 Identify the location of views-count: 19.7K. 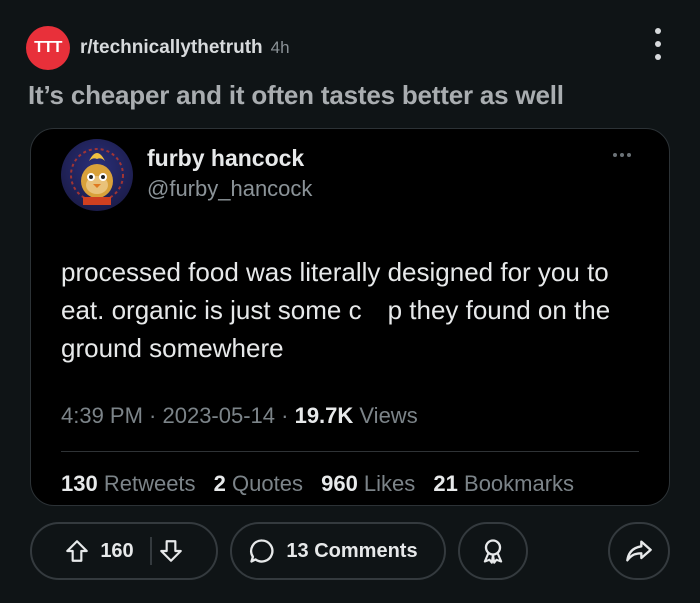
(324, 415).